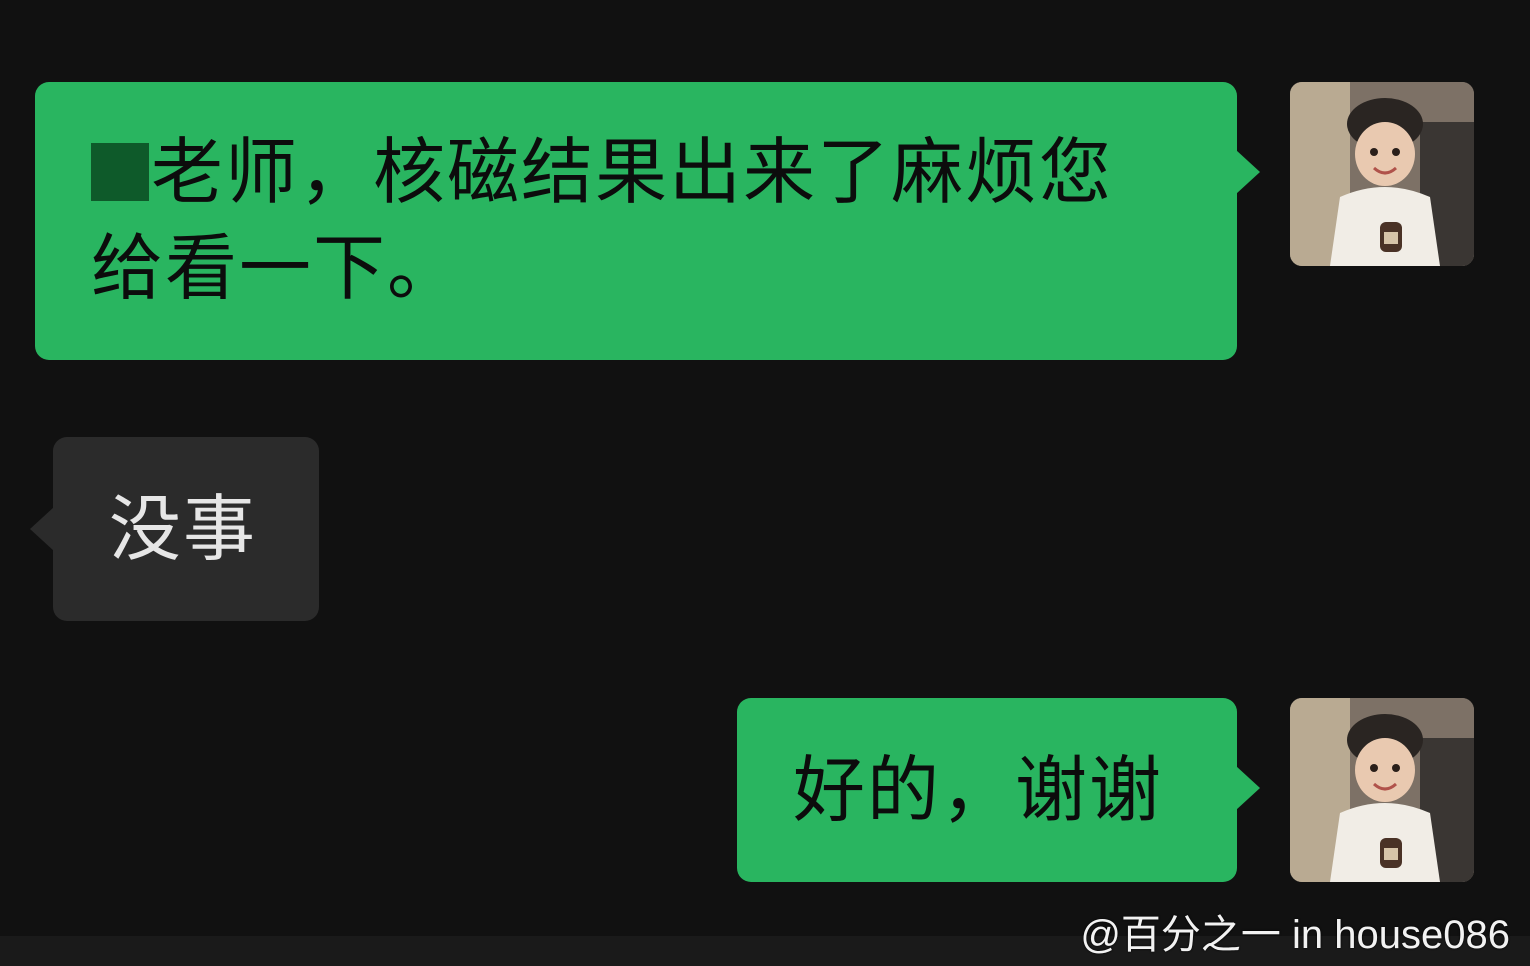  What do you see at coordinates (1295, 935) in the screenshot?
I see `watermark: @百分之一 in house086` at bounding box center [1295, 935].